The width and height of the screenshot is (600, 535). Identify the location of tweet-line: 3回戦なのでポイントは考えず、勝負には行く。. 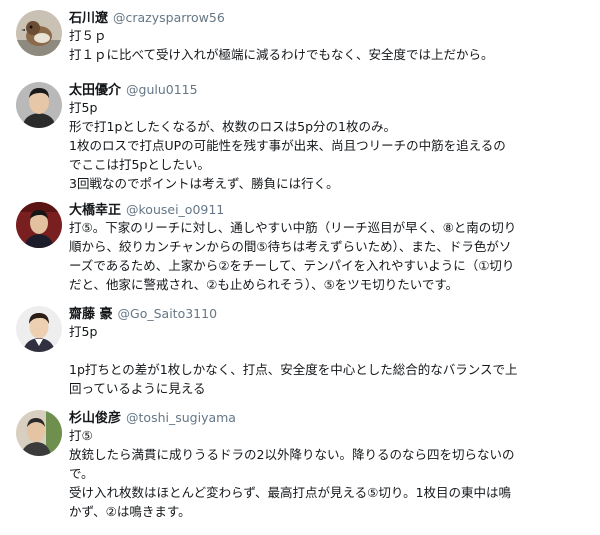
(204, 183).